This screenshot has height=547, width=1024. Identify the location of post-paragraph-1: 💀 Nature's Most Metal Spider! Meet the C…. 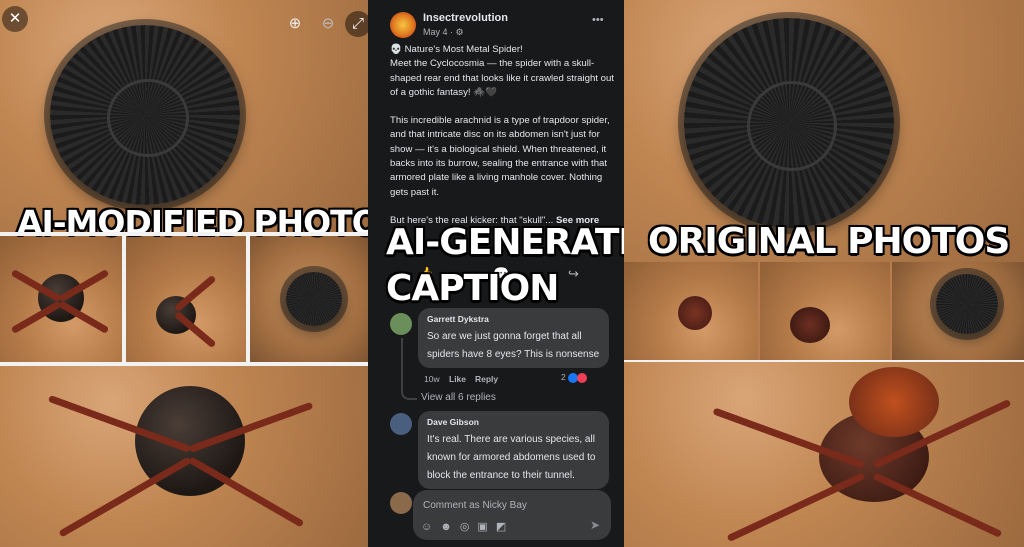
(502, 71).